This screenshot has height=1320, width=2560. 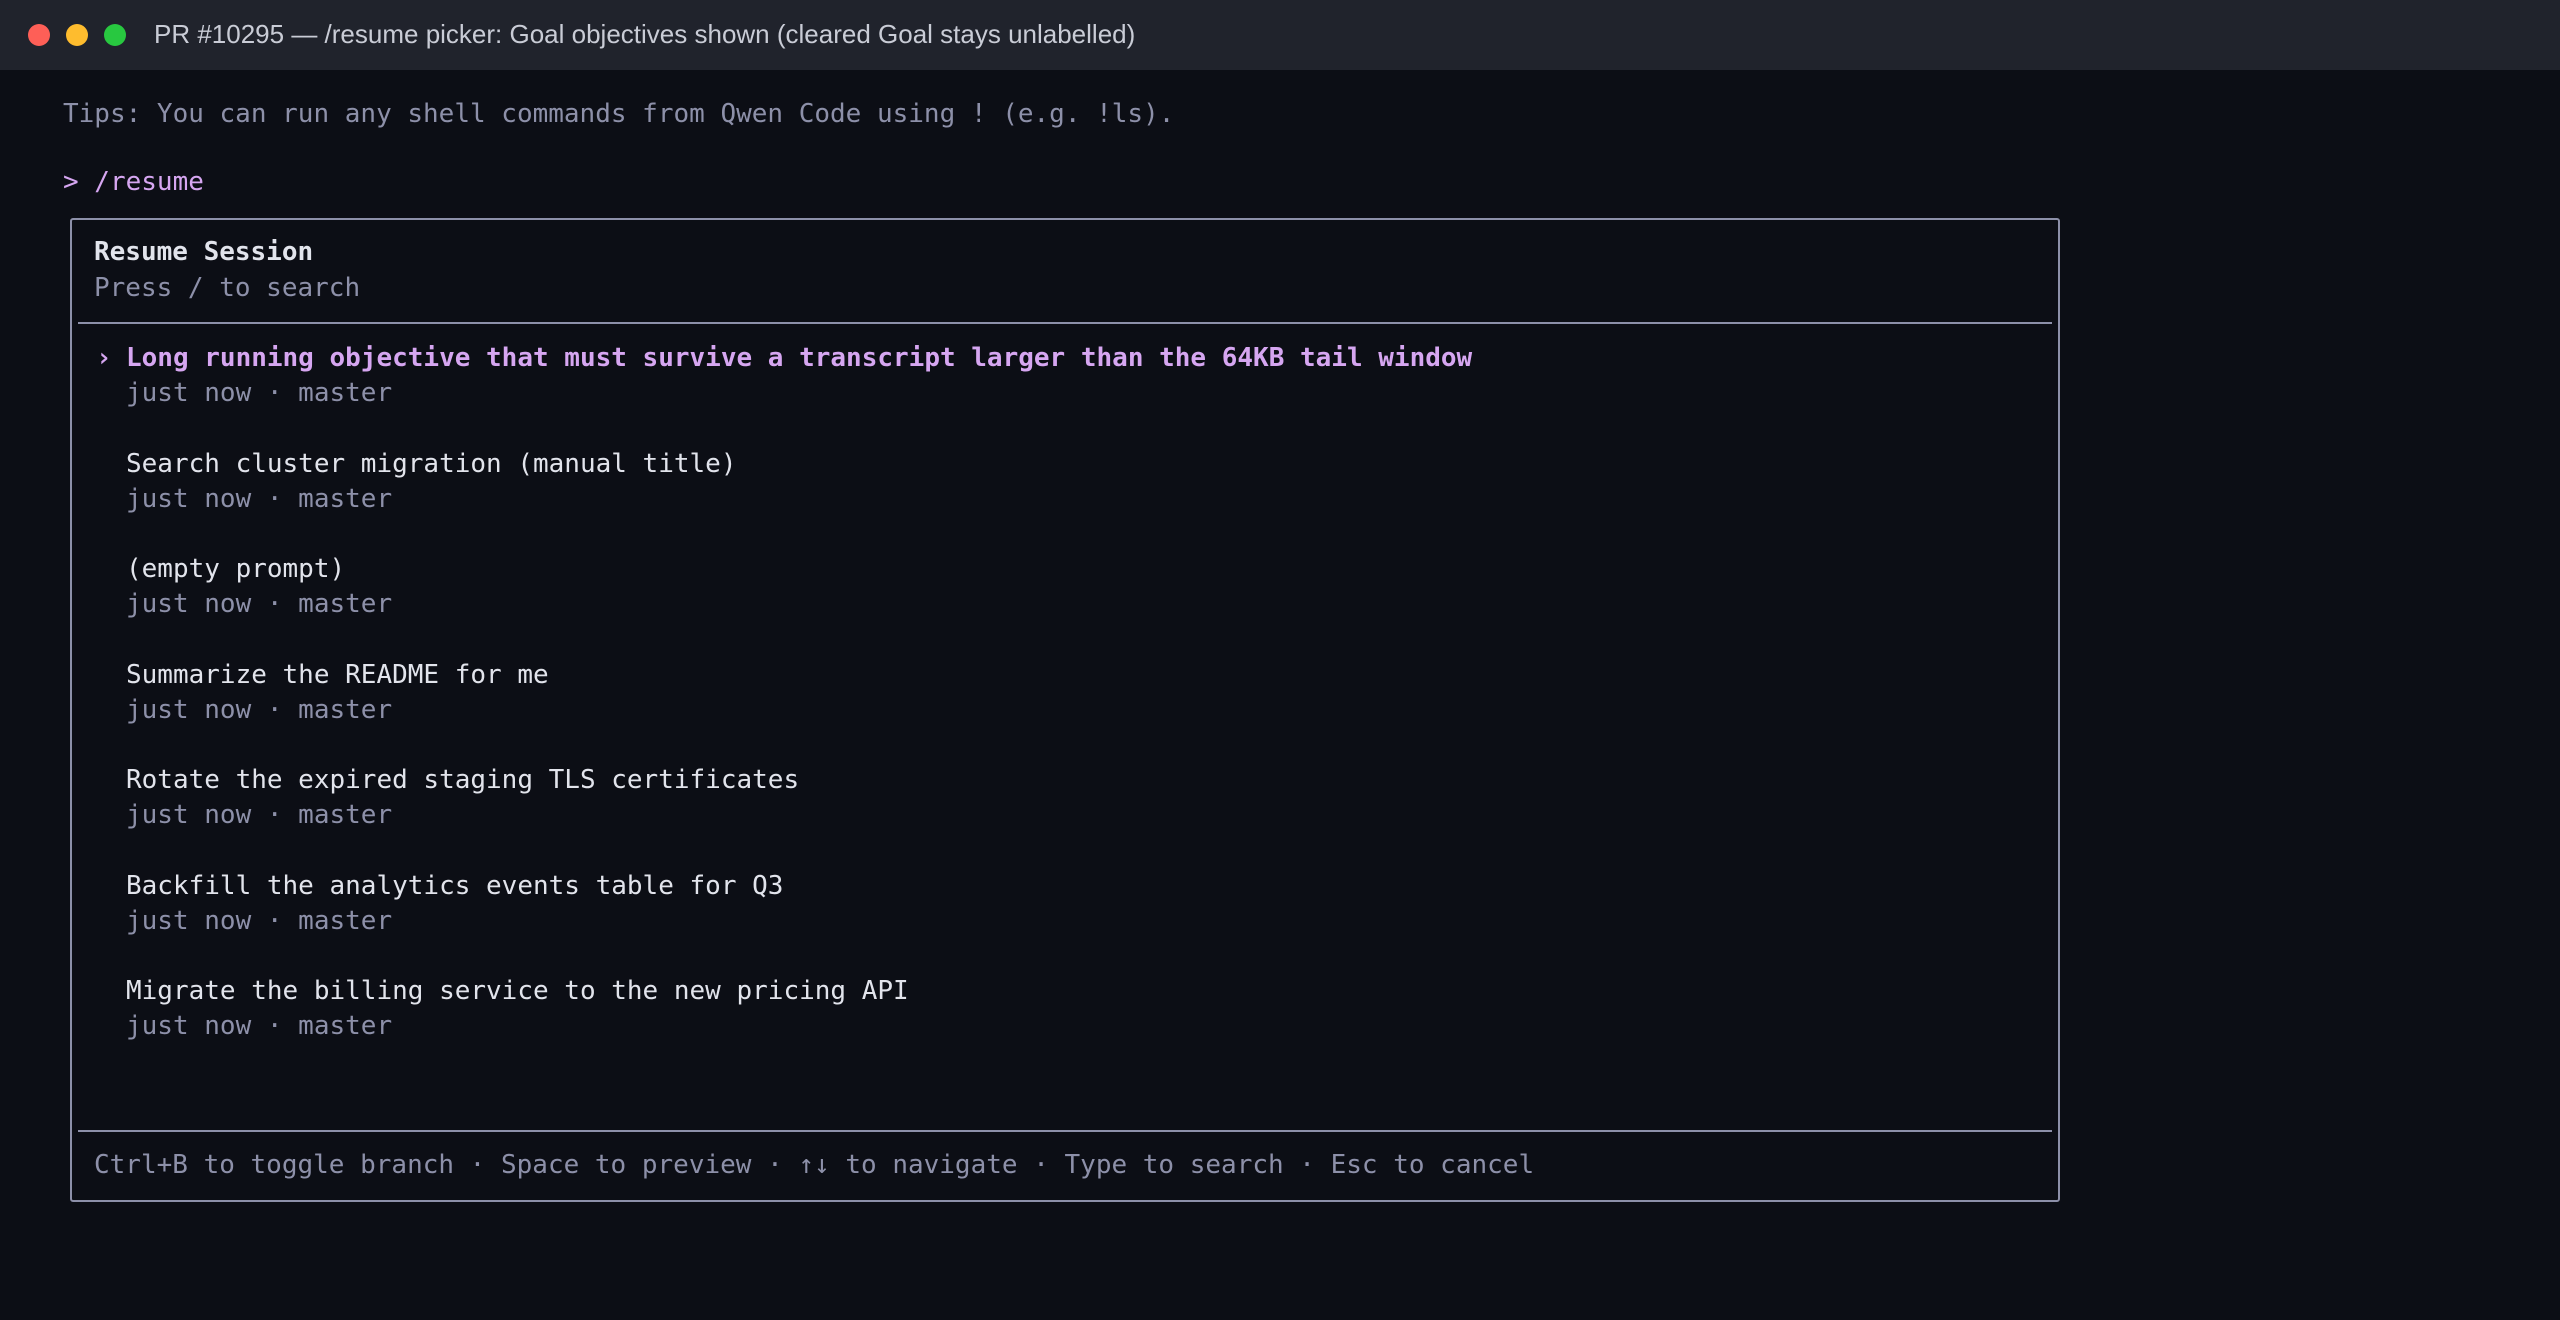 What do you see at coordinates (115, 35) in the screenshot?
I see `maximize-window-button` at bounding box center [115, 35].